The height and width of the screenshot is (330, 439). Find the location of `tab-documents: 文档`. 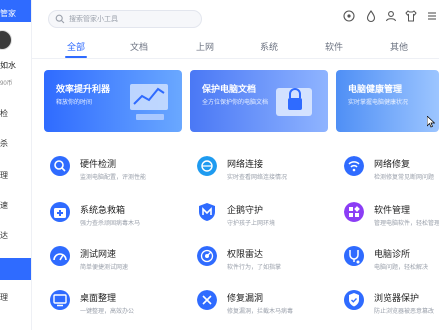

tab-documents: 文档 is located at coordinates (139, 46).